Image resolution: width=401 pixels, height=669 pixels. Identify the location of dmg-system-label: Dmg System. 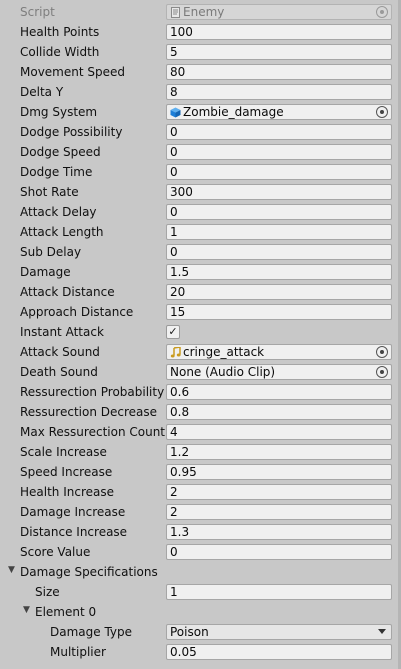
(59, 112).